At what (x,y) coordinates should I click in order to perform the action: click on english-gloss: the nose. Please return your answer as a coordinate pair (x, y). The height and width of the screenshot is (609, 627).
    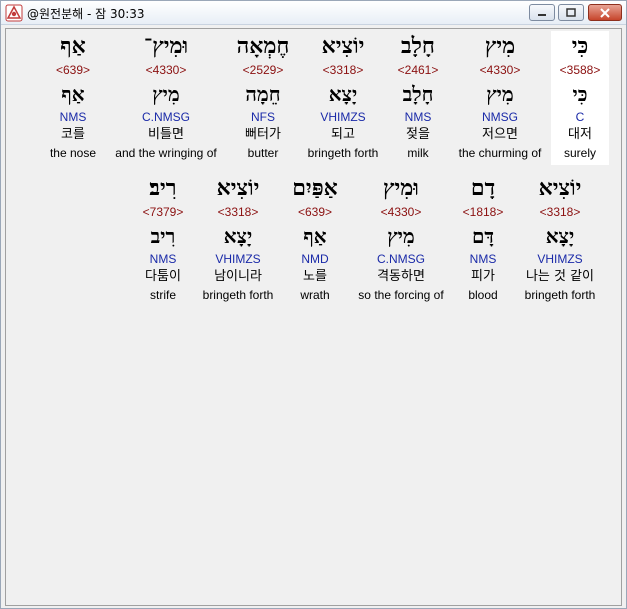
    Looking at the image, I should click on (73, 153).